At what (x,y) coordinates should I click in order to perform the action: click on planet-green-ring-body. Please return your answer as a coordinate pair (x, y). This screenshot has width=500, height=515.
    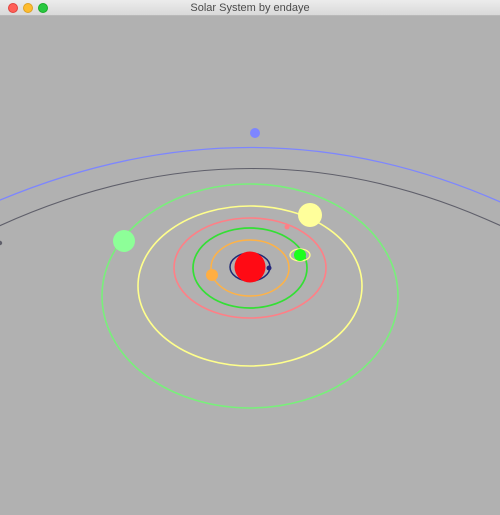
    Looking at the image, I should click on (300, 255).